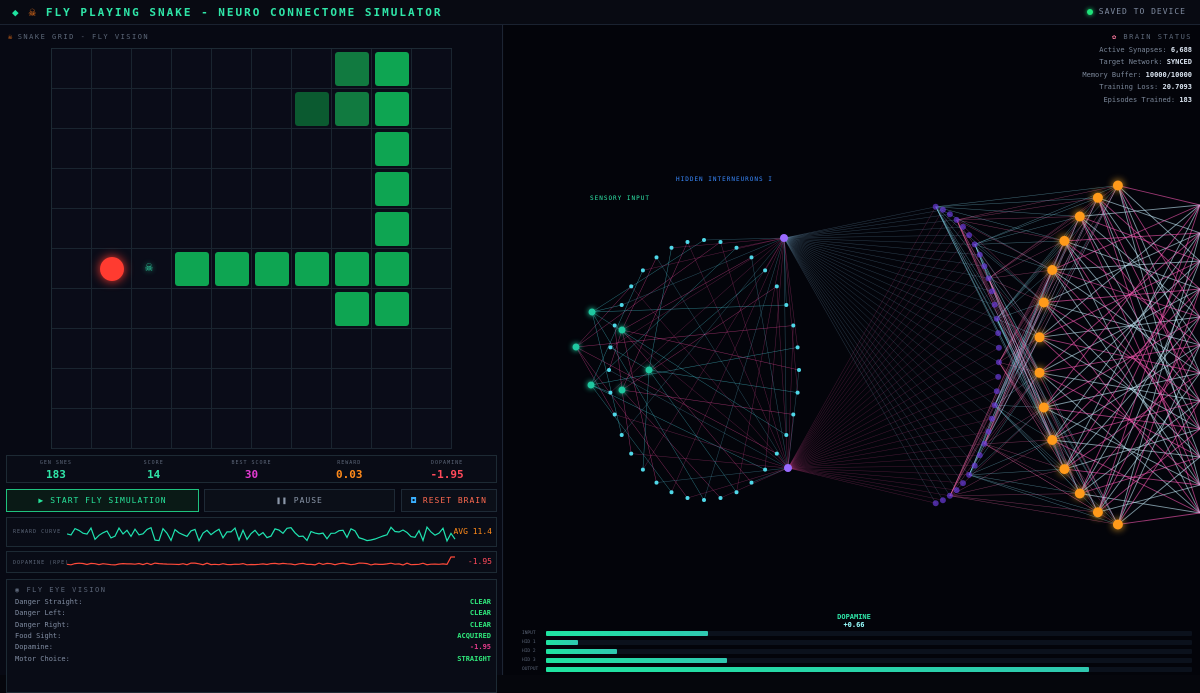 Image resolution: width=1200 pixels, height=693 pixels. What do you see at coordinates (264, 563) in the screenshot?
I see `dopamine-curve` at bounding box center [264, 563].